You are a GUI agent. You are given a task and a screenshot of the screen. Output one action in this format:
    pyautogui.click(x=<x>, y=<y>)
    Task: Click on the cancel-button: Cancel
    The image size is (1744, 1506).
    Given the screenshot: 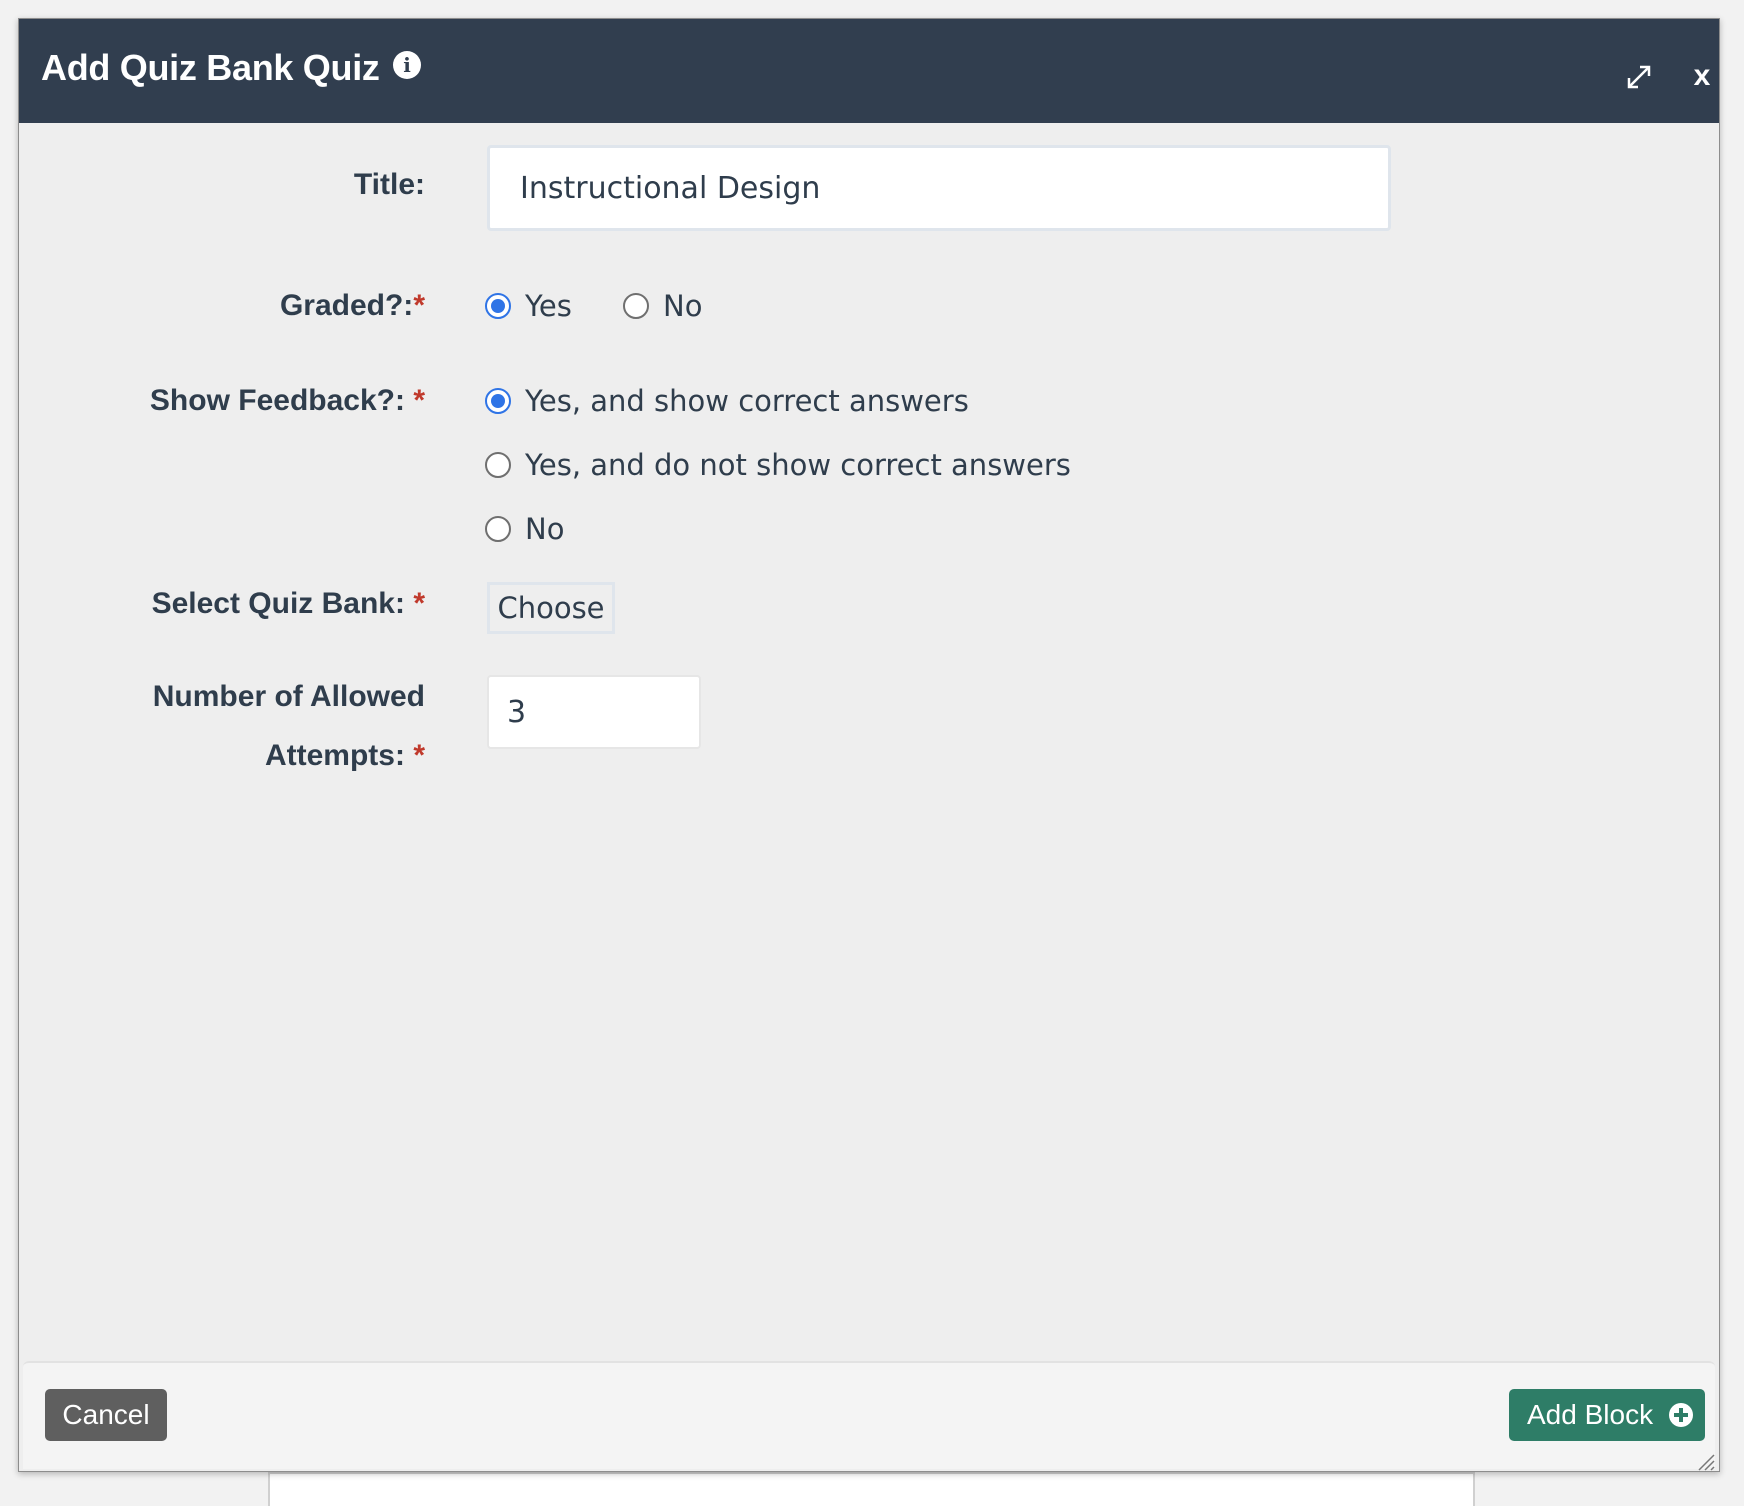 What is the action you would take?
    pyautogui.click(x=106, y=1415)
    